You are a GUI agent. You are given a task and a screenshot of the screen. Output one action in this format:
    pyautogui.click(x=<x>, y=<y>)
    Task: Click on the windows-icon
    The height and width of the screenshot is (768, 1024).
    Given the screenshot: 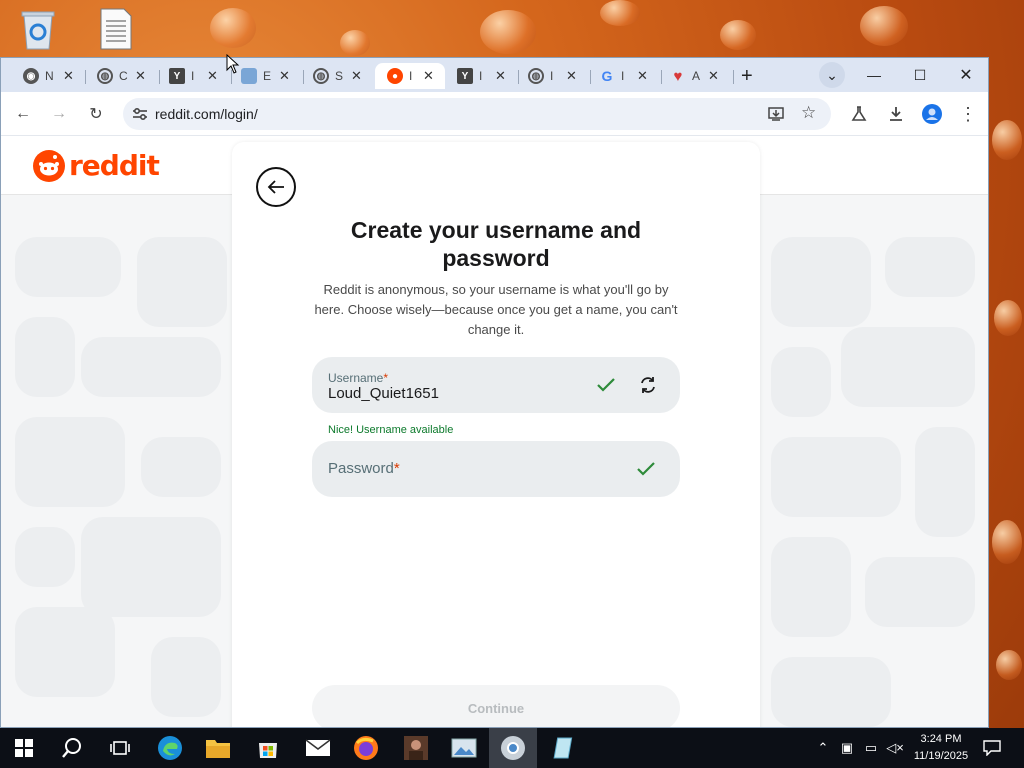 What is the action you would take?
    pyautogui.click(x=24, y=748)
    